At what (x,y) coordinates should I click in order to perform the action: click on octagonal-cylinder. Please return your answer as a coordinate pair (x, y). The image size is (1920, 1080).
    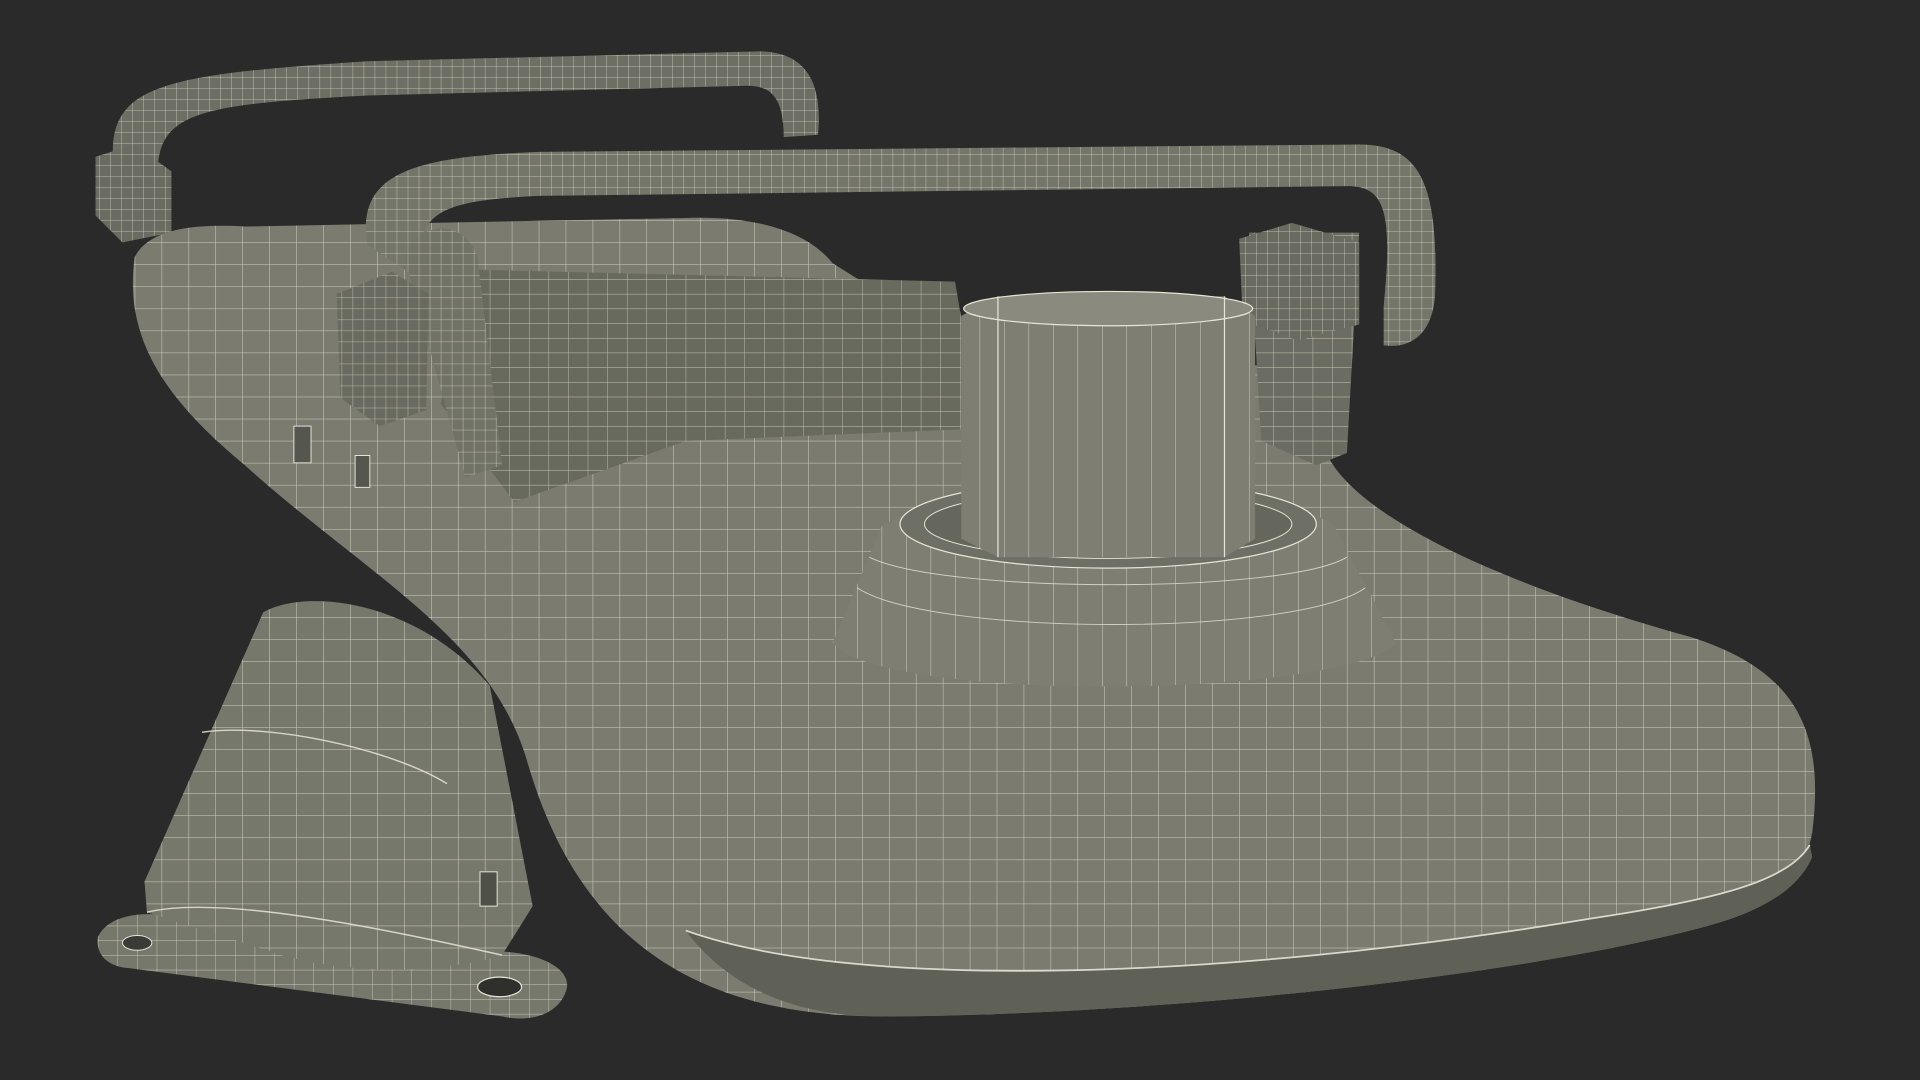
    Looking at the image, I should click on (1108, 424).